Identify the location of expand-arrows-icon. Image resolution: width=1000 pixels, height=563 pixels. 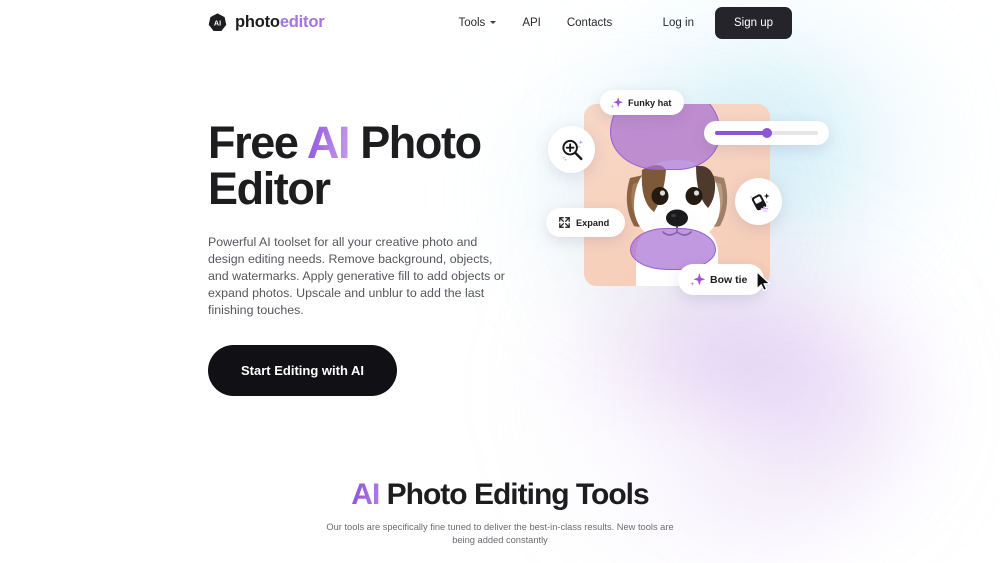
(564, 222).